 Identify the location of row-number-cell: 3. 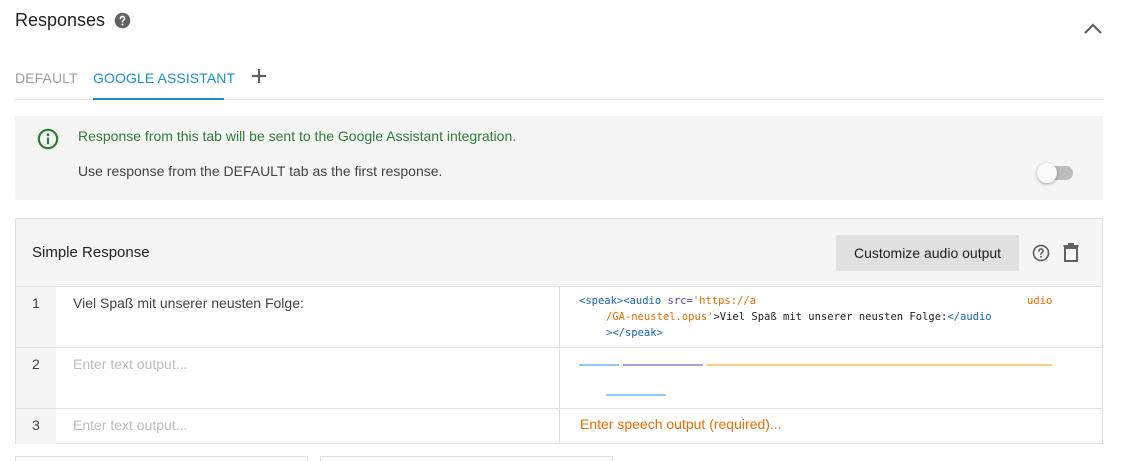
(36, 426).